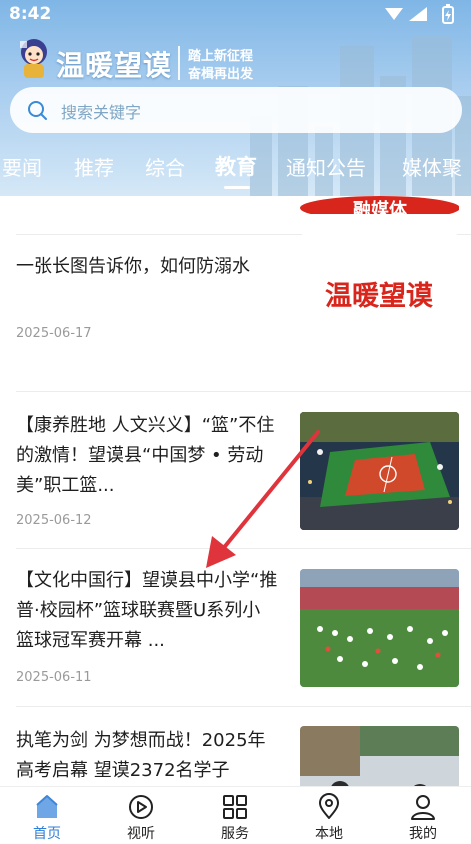  Describe the element at coordinates (237, 187) in the screenshot. I see `active-tab-indicator` at that location.